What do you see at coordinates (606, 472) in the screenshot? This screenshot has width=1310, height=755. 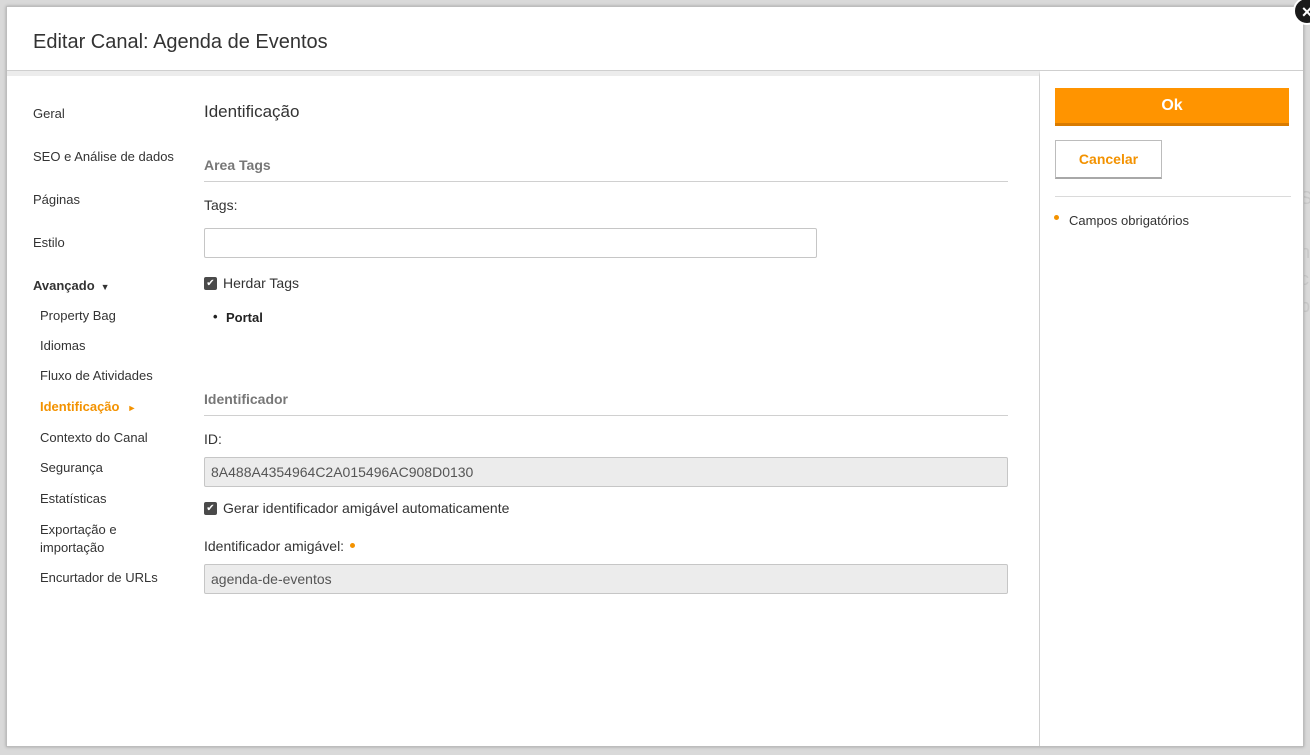 I see `id-field` at bounding box center [606, 472].